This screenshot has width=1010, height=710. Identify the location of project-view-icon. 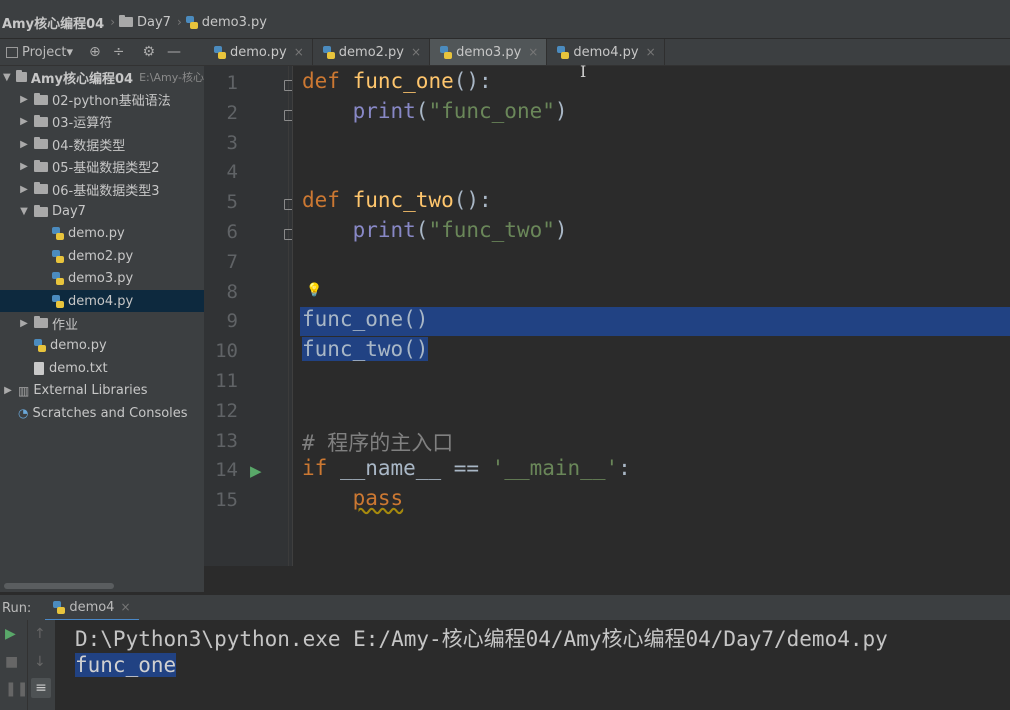
(12, 52).